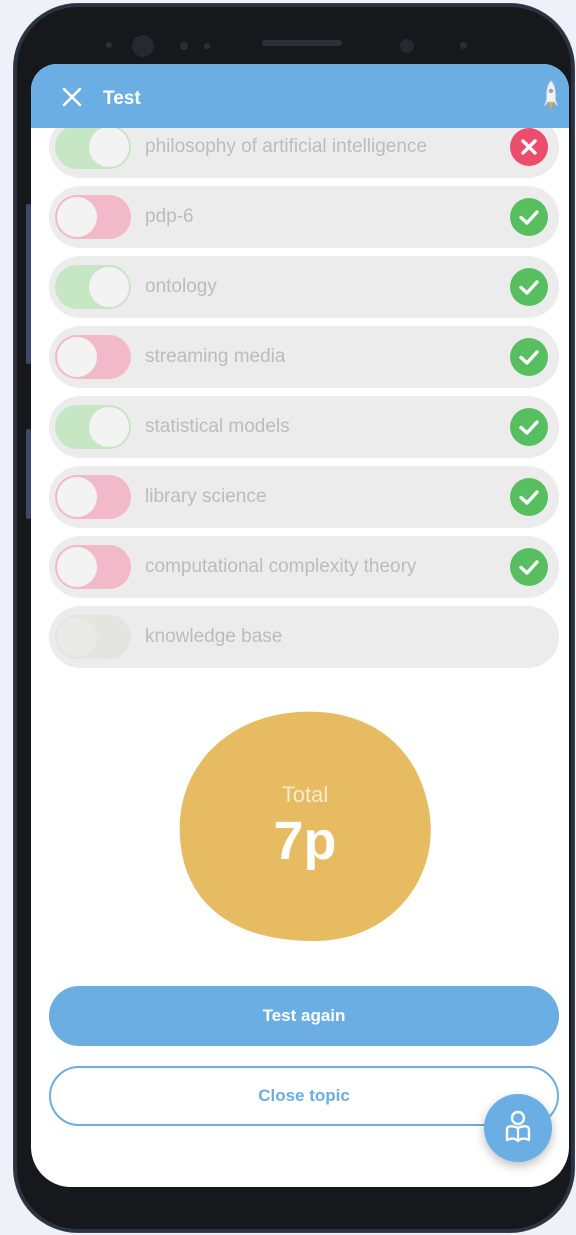 The image size is (576, 1235). Describe the element at coordinates (143, 46) in the screenshot. I see `front-camera` at that location.